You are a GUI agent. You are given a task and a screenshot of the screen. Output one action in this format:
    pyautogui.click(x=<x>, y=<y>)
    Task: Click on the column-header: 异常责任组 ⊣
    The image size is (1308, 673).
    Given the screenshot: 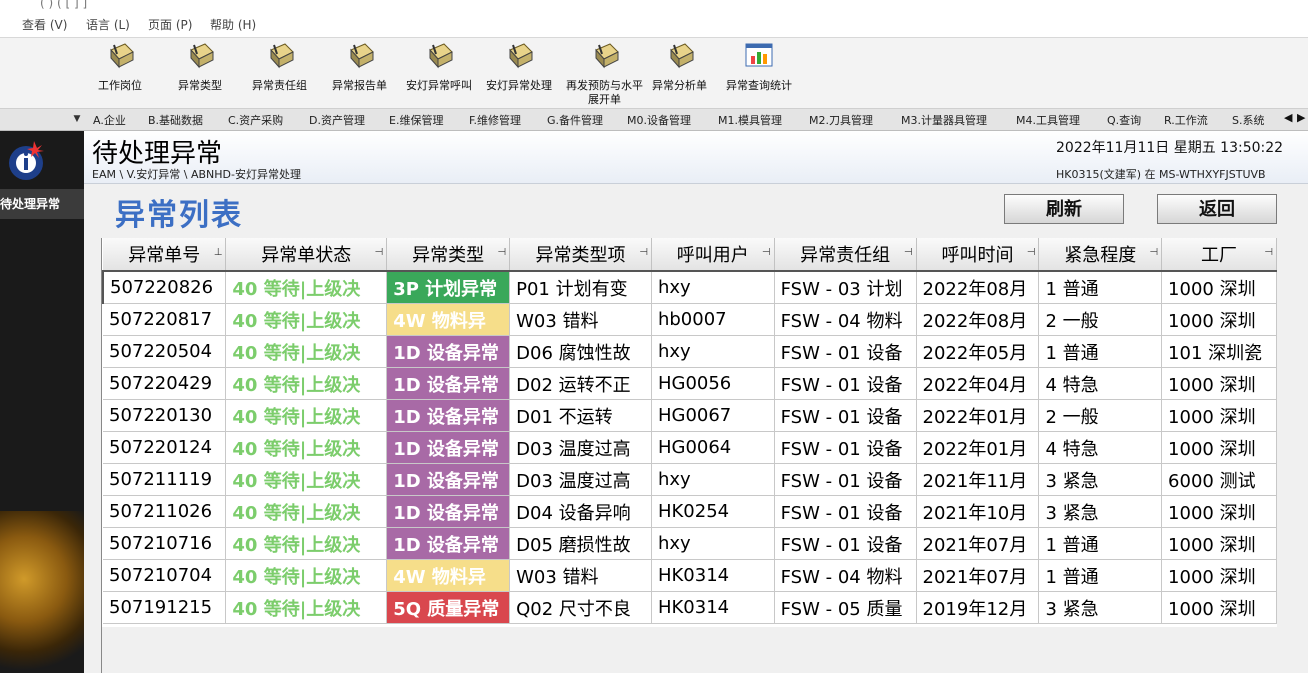 What is the action you would take?
    pyautogui.click(x=845, y=255)
    